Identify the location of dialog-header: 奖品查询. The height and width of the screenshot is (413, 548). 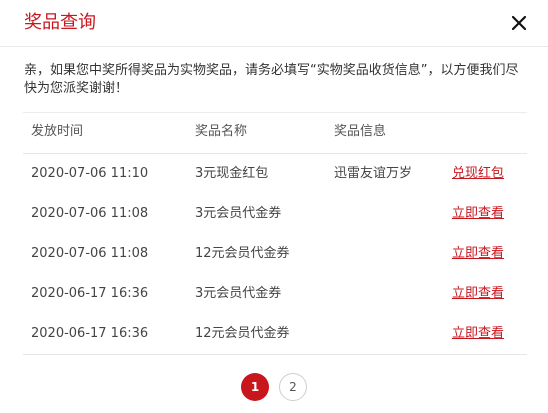
(274, 23).